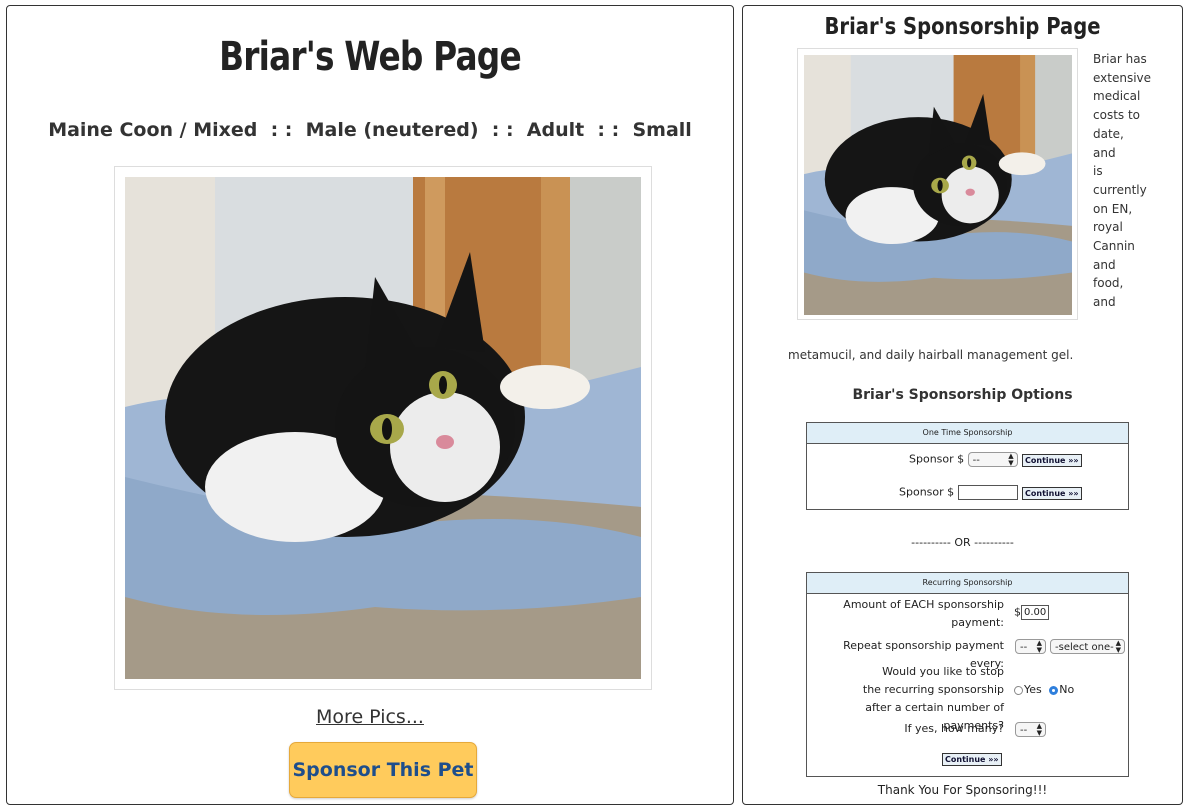 The image size is (1185, 808). What do you see at coordinates (1120, 189) in the screenshot?
I see `description-line: currently` at bounding box center [1120, 189].